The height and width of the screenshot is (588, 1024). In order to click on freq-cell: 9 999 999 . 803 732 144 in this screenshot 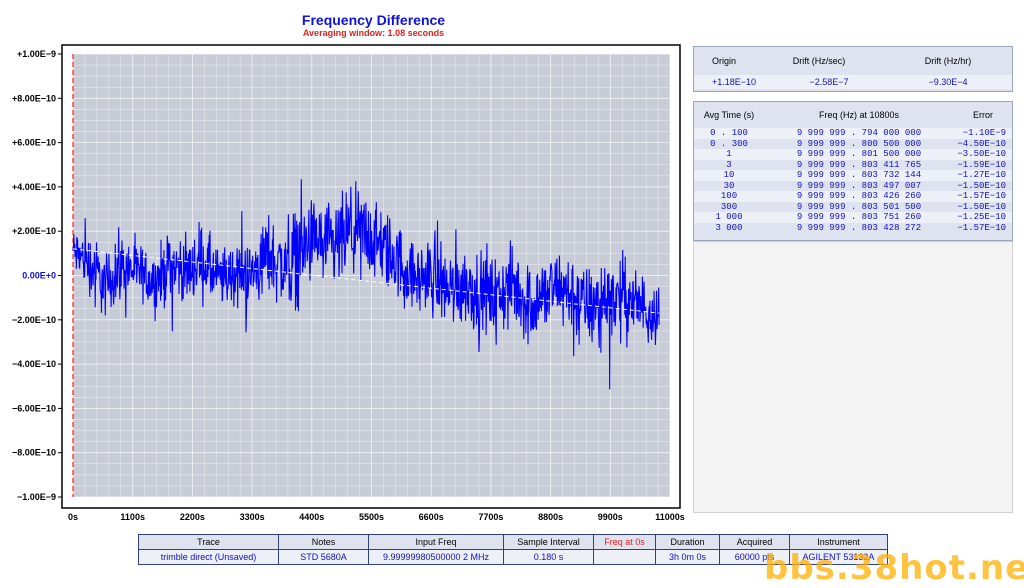, I will do `click(859, 175)`.